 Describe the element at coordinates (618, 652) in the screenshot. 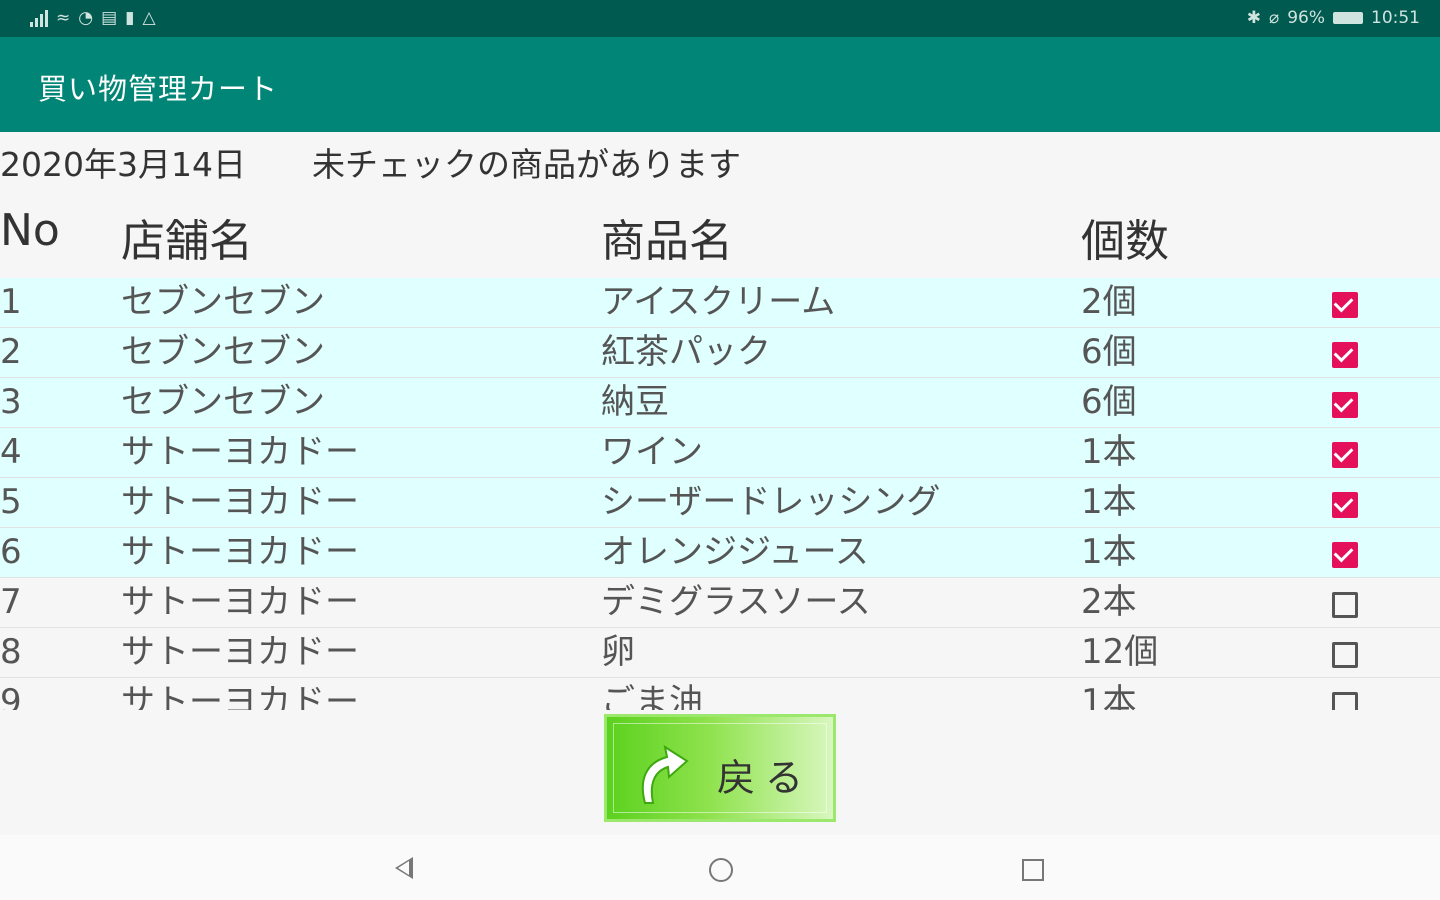

I see `row-product: 卵` at that location.